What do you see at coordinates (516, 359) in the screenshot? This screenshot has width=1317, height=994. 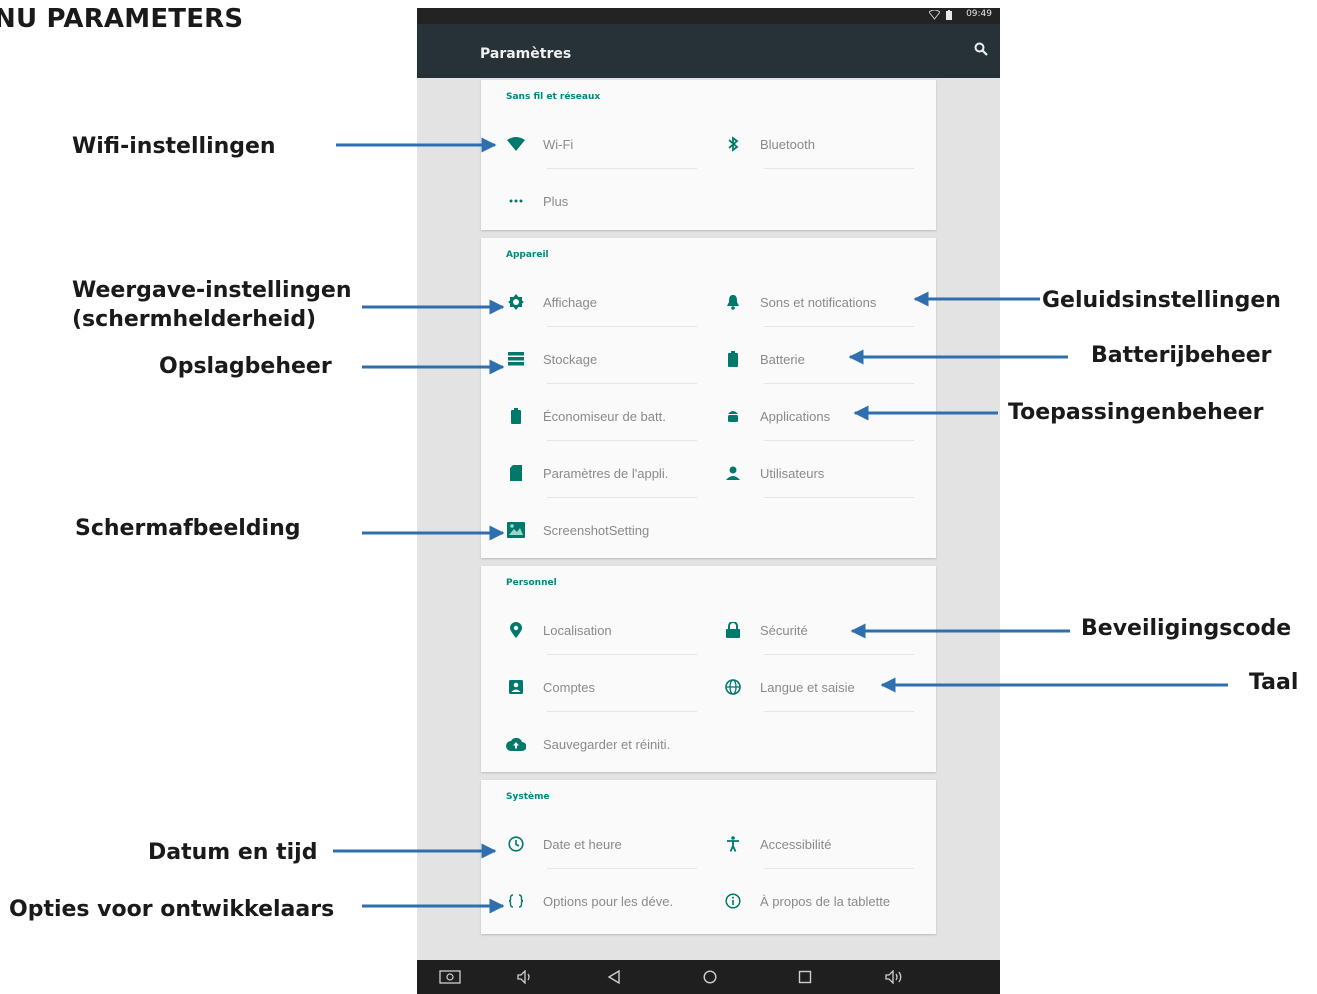 I see `storage-icon` at bounding box center [516, 359].